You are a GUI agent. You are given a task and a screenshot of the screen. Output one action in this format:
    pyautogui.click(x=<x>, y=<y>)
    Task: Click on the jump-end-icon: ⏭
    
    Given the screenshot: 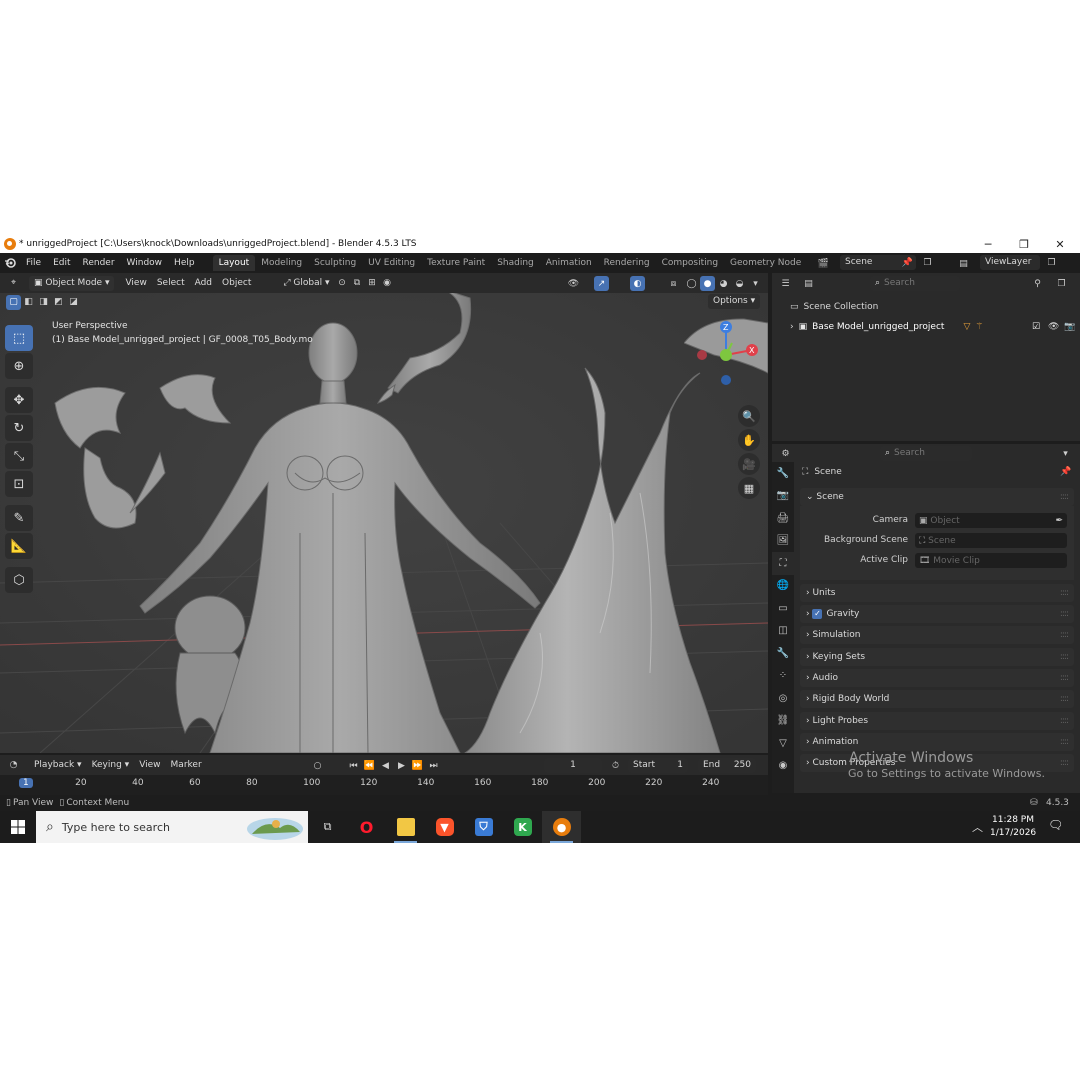 What is the action you would take?
    pyautogui.click(x=433, y=765)
    